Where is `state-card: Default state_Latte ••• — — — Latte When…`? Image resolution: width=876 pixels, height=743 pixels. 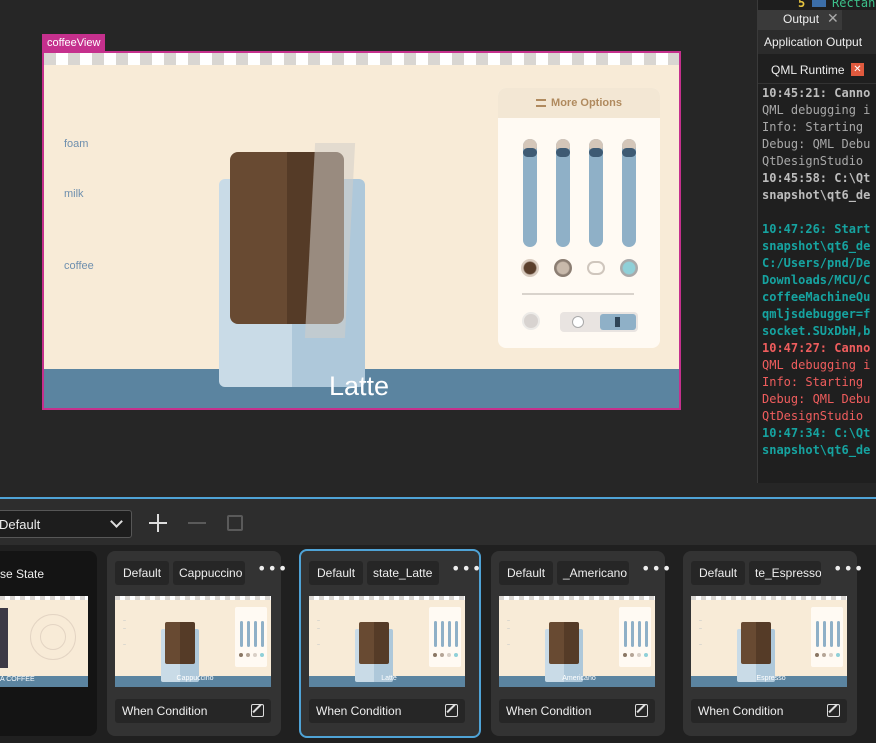
state-card: Default state_Latte ••• — — — Latte When… is located at coordinates (390, 643).